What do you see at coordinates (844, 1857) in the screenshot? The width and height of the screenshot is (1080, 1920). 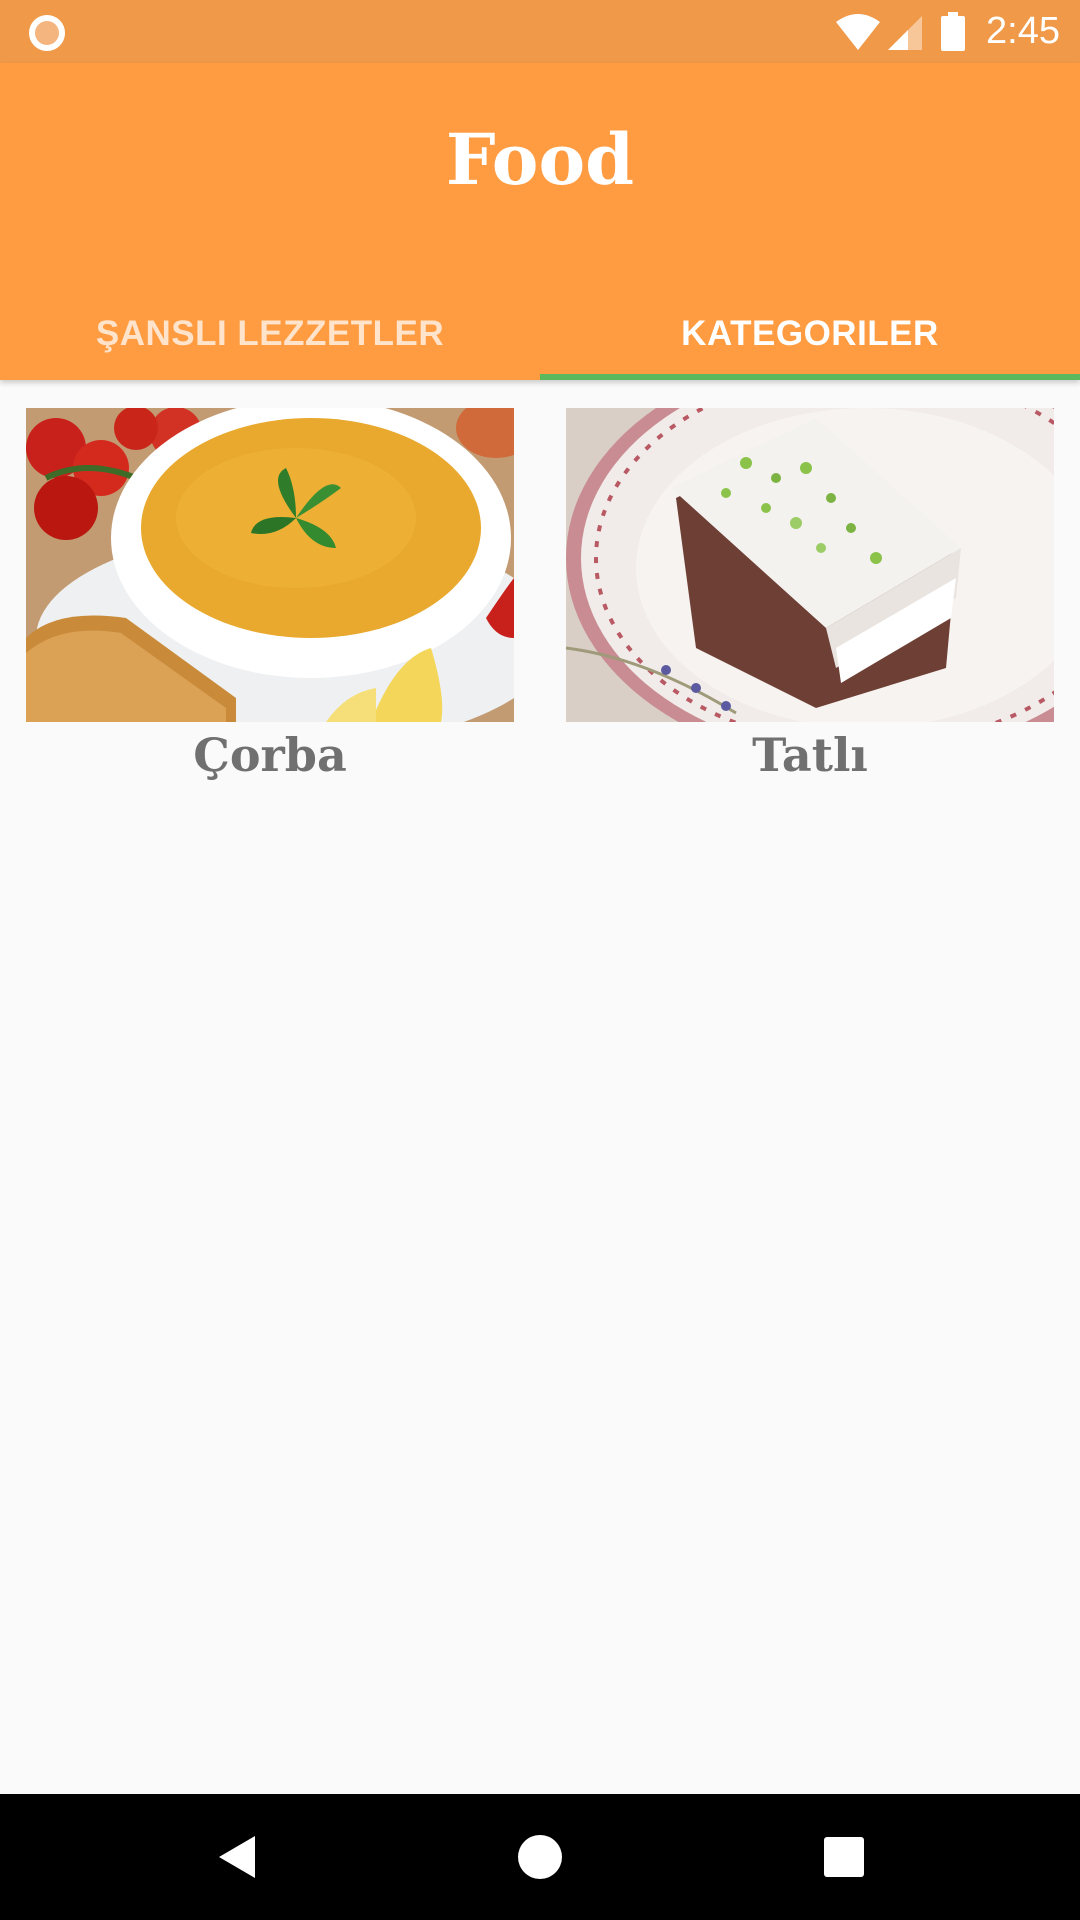 I see `recents-icon` at bounding box center [844, 1857].